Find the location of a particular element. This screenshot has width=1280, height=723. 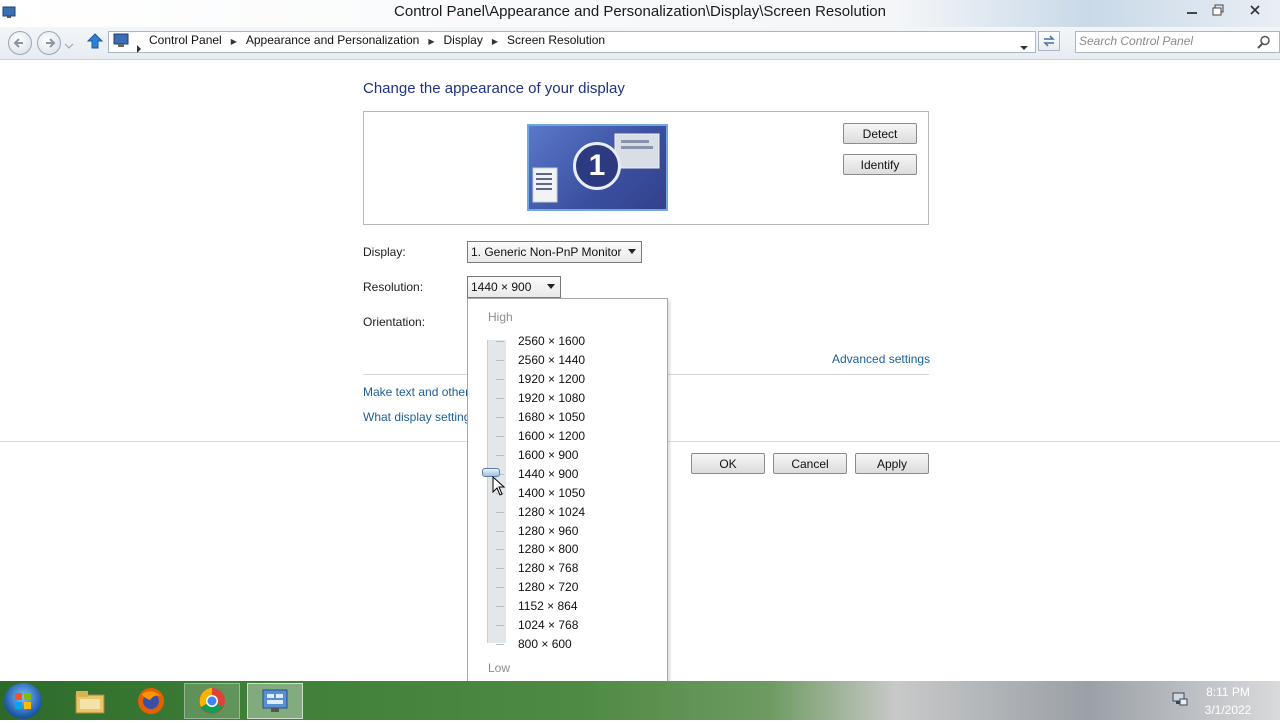

ok-button: OK is located at coordinates (728, 463).